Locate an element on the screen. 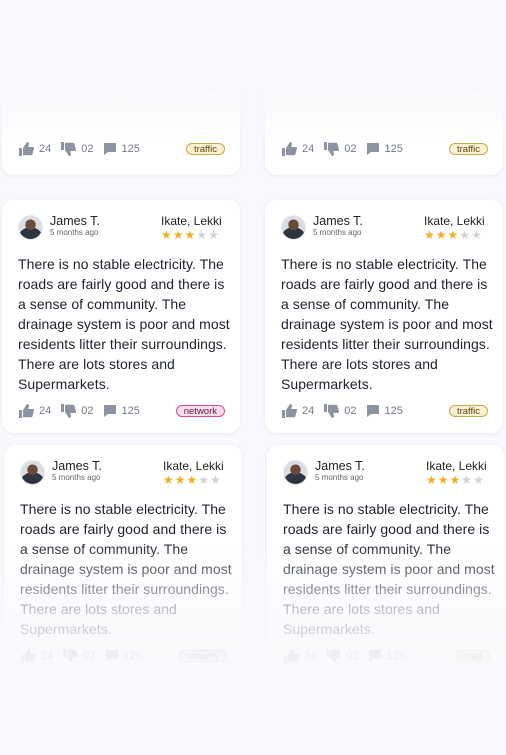  category-tag: security is located at coordinates (202, 656).